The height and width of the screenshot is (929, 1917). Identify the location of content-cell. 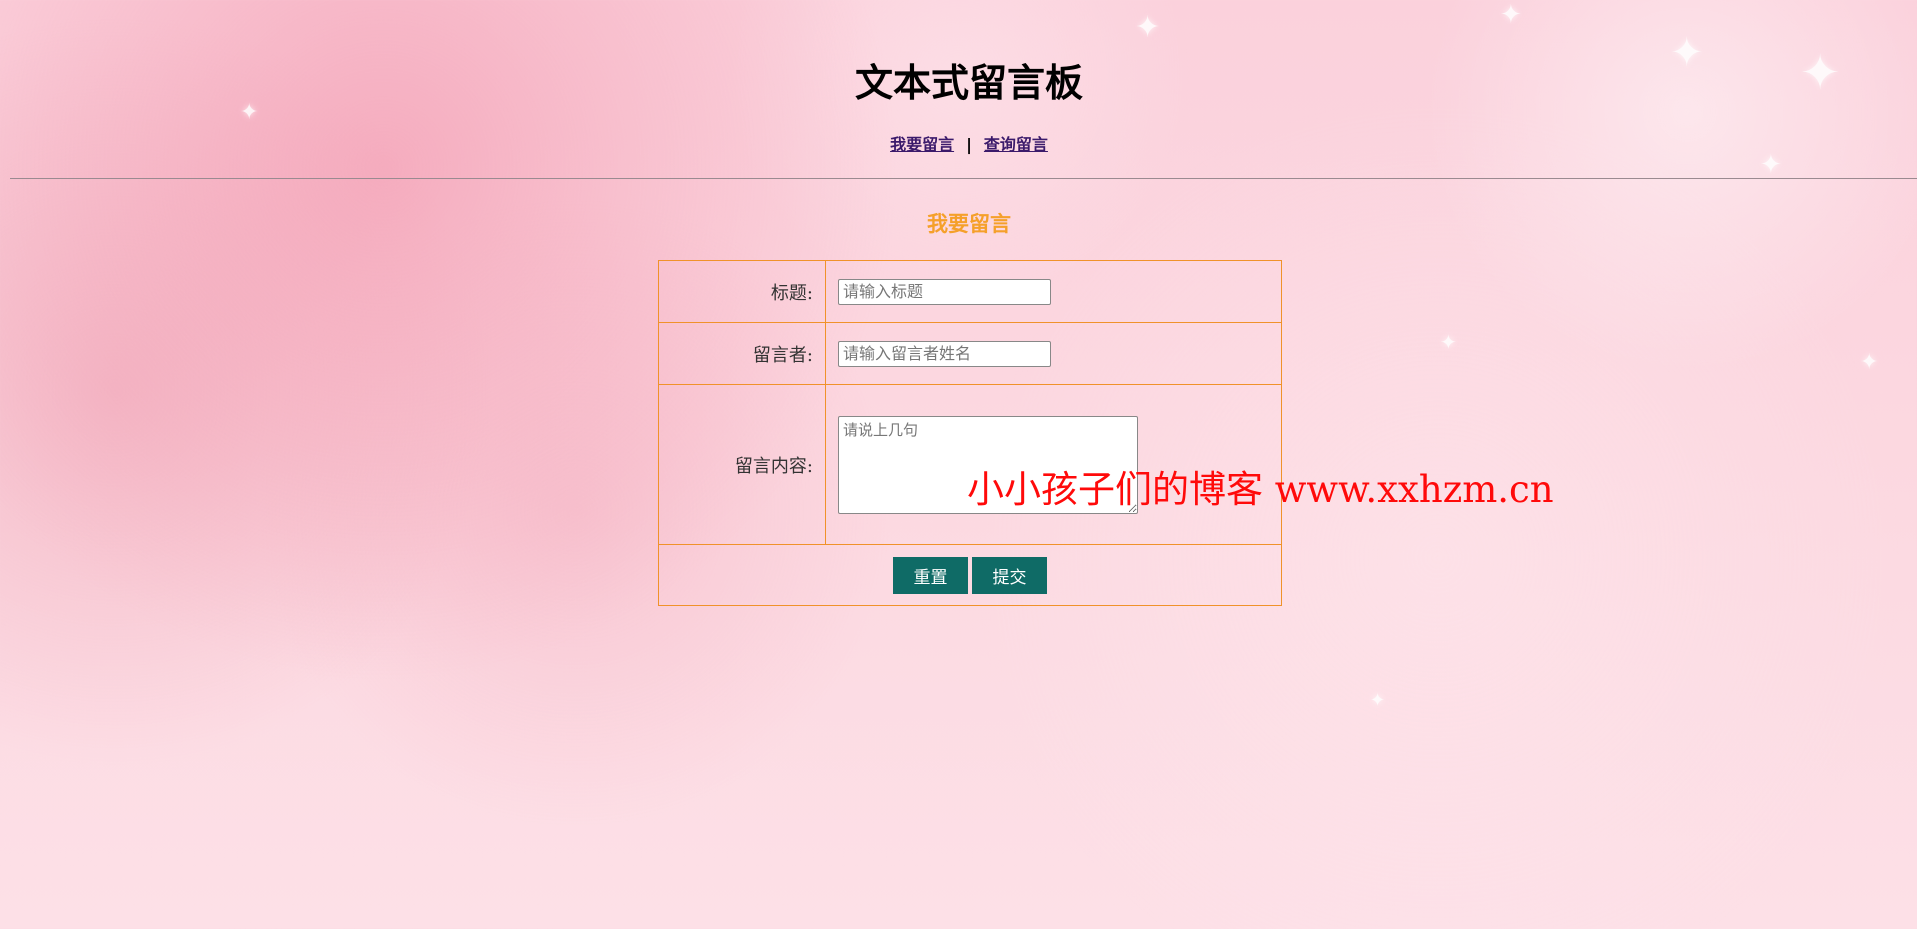
(1053, 464).